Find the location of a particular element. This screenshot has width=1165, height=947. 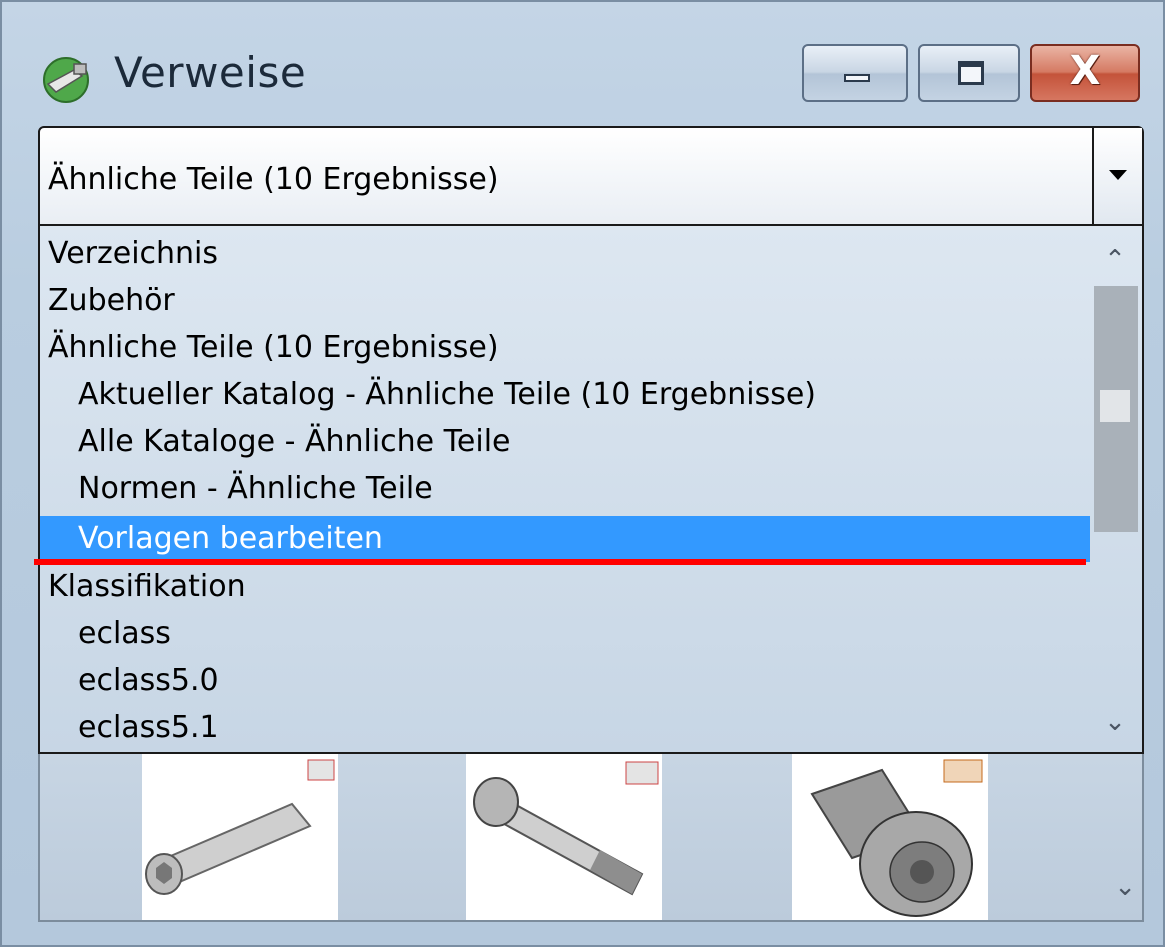

list-item-selected: Vorlagen bearbeiten is located at coordinates (565, 539).